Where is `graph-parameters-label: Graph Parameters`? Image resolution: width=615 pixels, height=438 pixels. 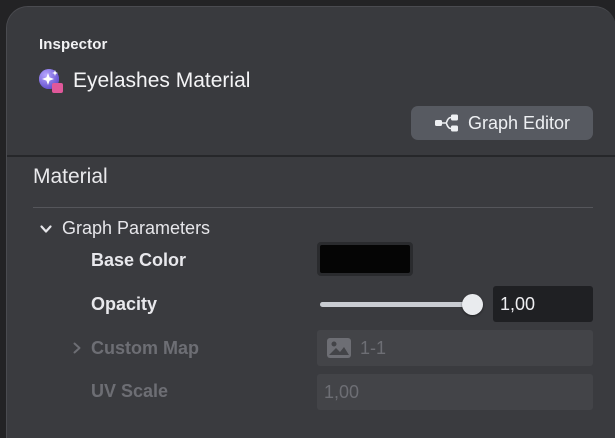 graph-parameters-label: Graph Parameters is located at coordinates (136, 228).